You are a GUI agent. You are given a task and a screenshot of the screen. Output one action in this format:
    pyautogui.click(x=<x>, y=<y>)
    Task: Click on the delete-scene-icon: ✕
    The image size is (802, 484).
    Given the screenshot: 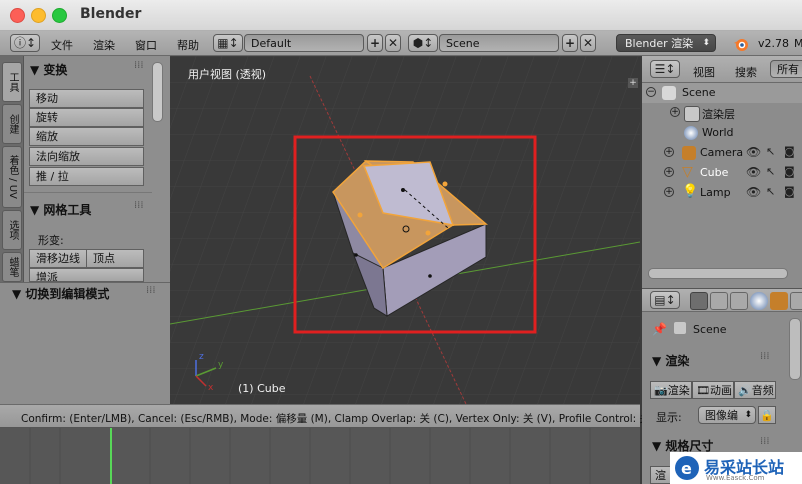 What is the action you would take?
    pyautogui.click(x=588, y=43)
    